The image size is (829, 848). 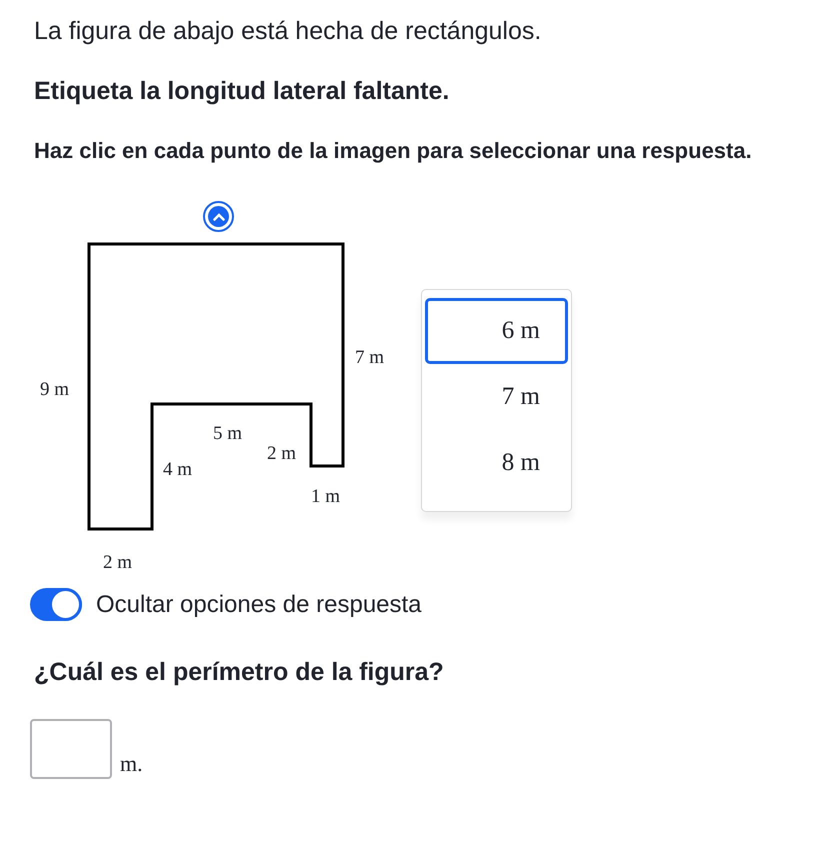 I want to click on answer-option: 6 m, so click(x=496, y=331).